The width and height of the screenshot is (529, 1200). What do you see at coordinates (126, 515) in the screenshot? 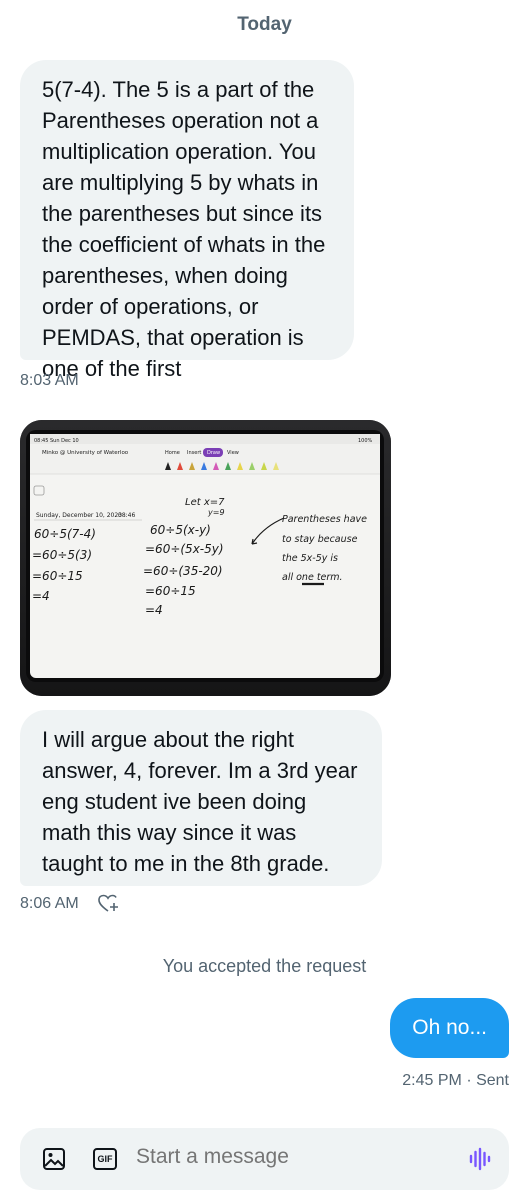
I see `page-time: 08:46` at bounding box center [126, 515].